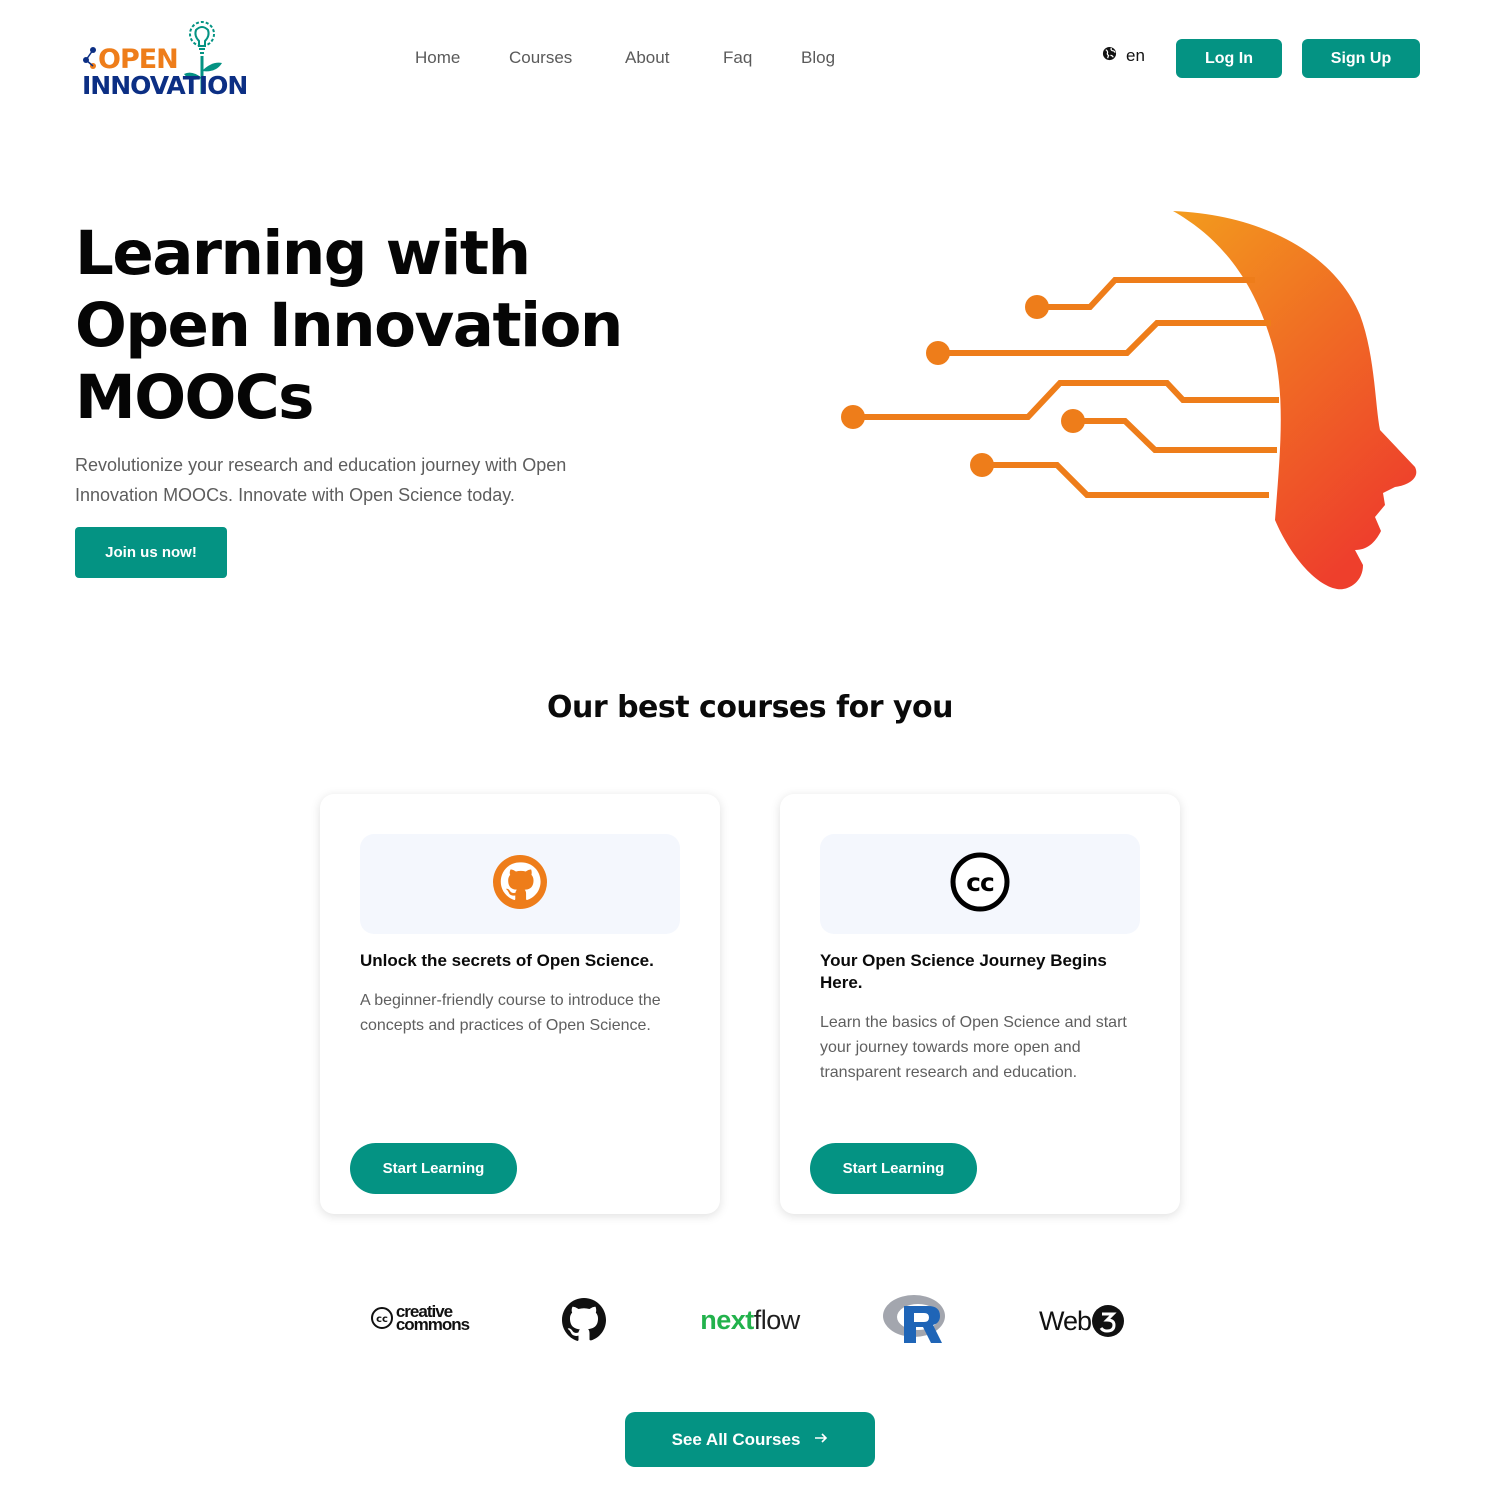  Describe the element at coordinates (303, 253) in the screenshot. I see `hero-title-line-1: Learning with` at that location.